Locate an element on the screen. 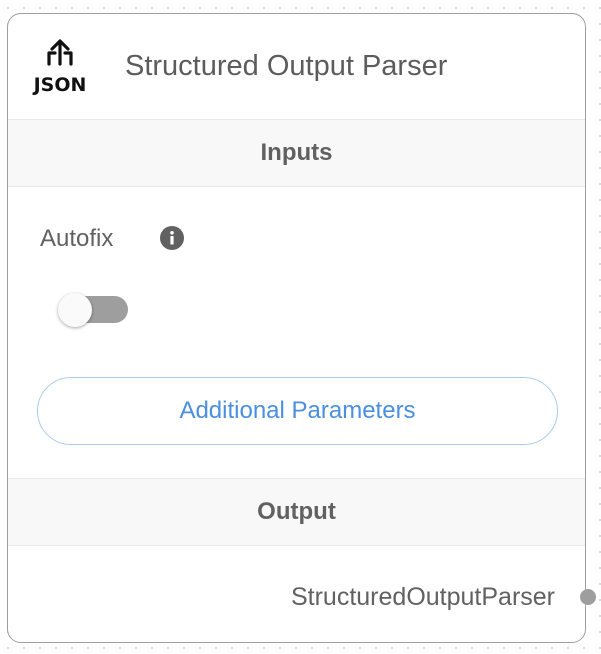  info-icon is located at coordinates (172, 238).